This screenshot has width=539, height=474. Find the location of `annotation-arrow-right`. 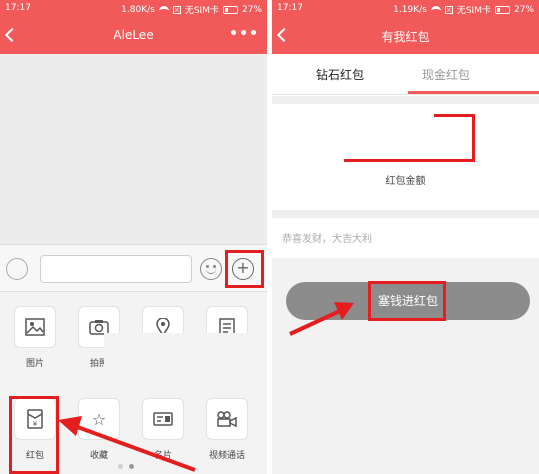

annotation-arrow-right is located at coordinates (321, 319).